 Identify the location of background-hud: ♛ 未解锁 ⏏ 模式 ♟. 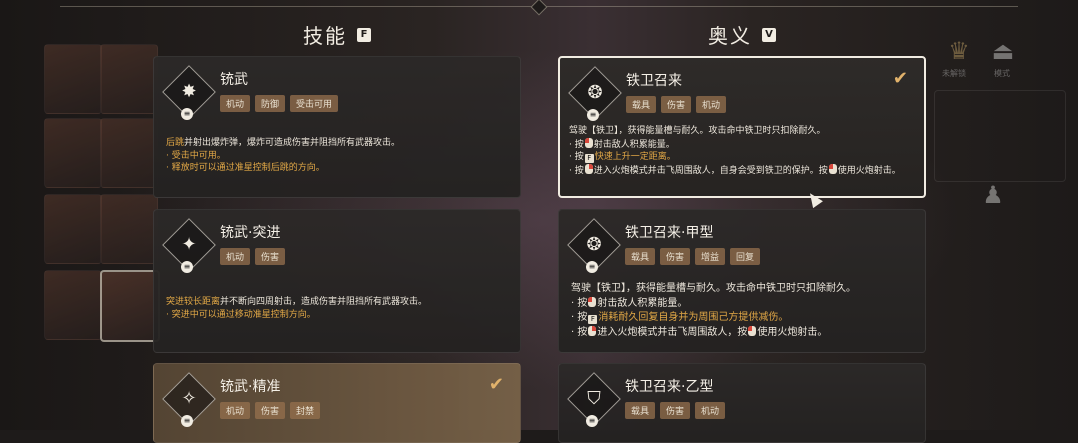
(1003, 230).